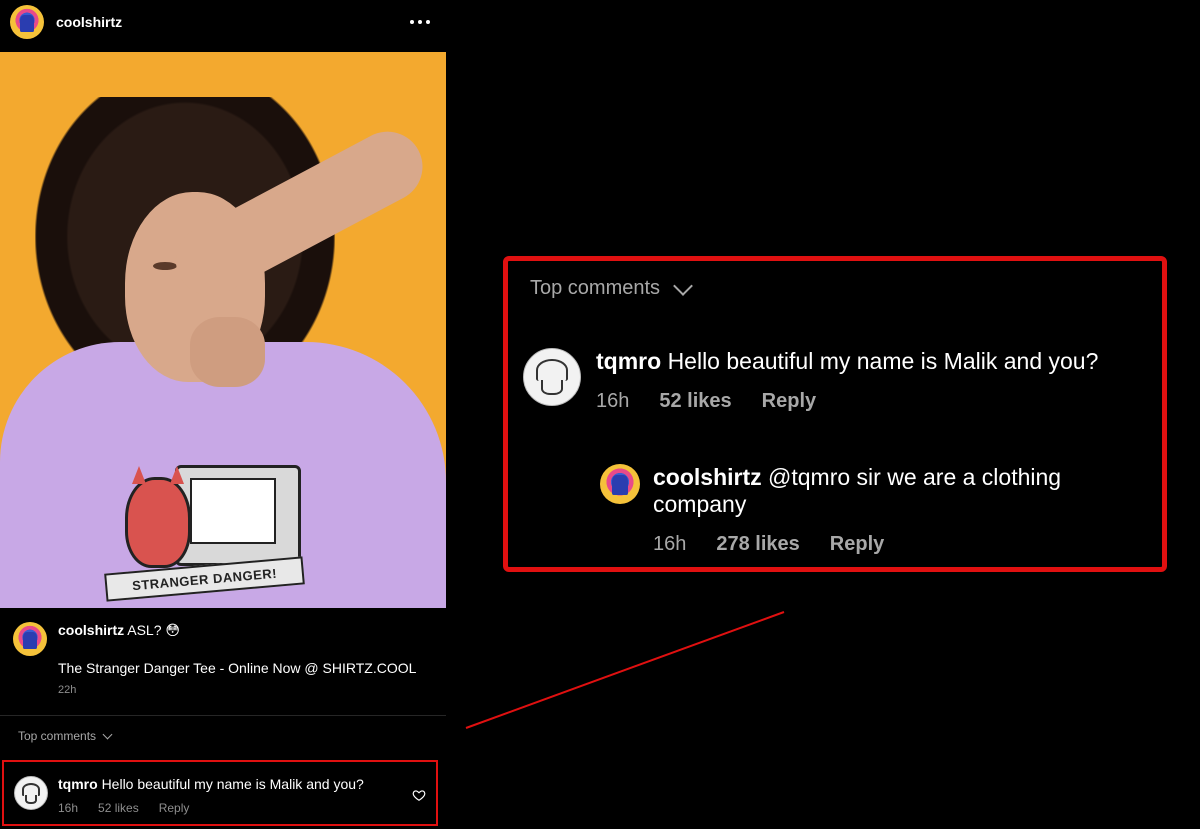 The image size is (1200, 829). What do you see at coordinates (223, 715) in the screenshot?
I see `divider` at bounding box center [223, 715].